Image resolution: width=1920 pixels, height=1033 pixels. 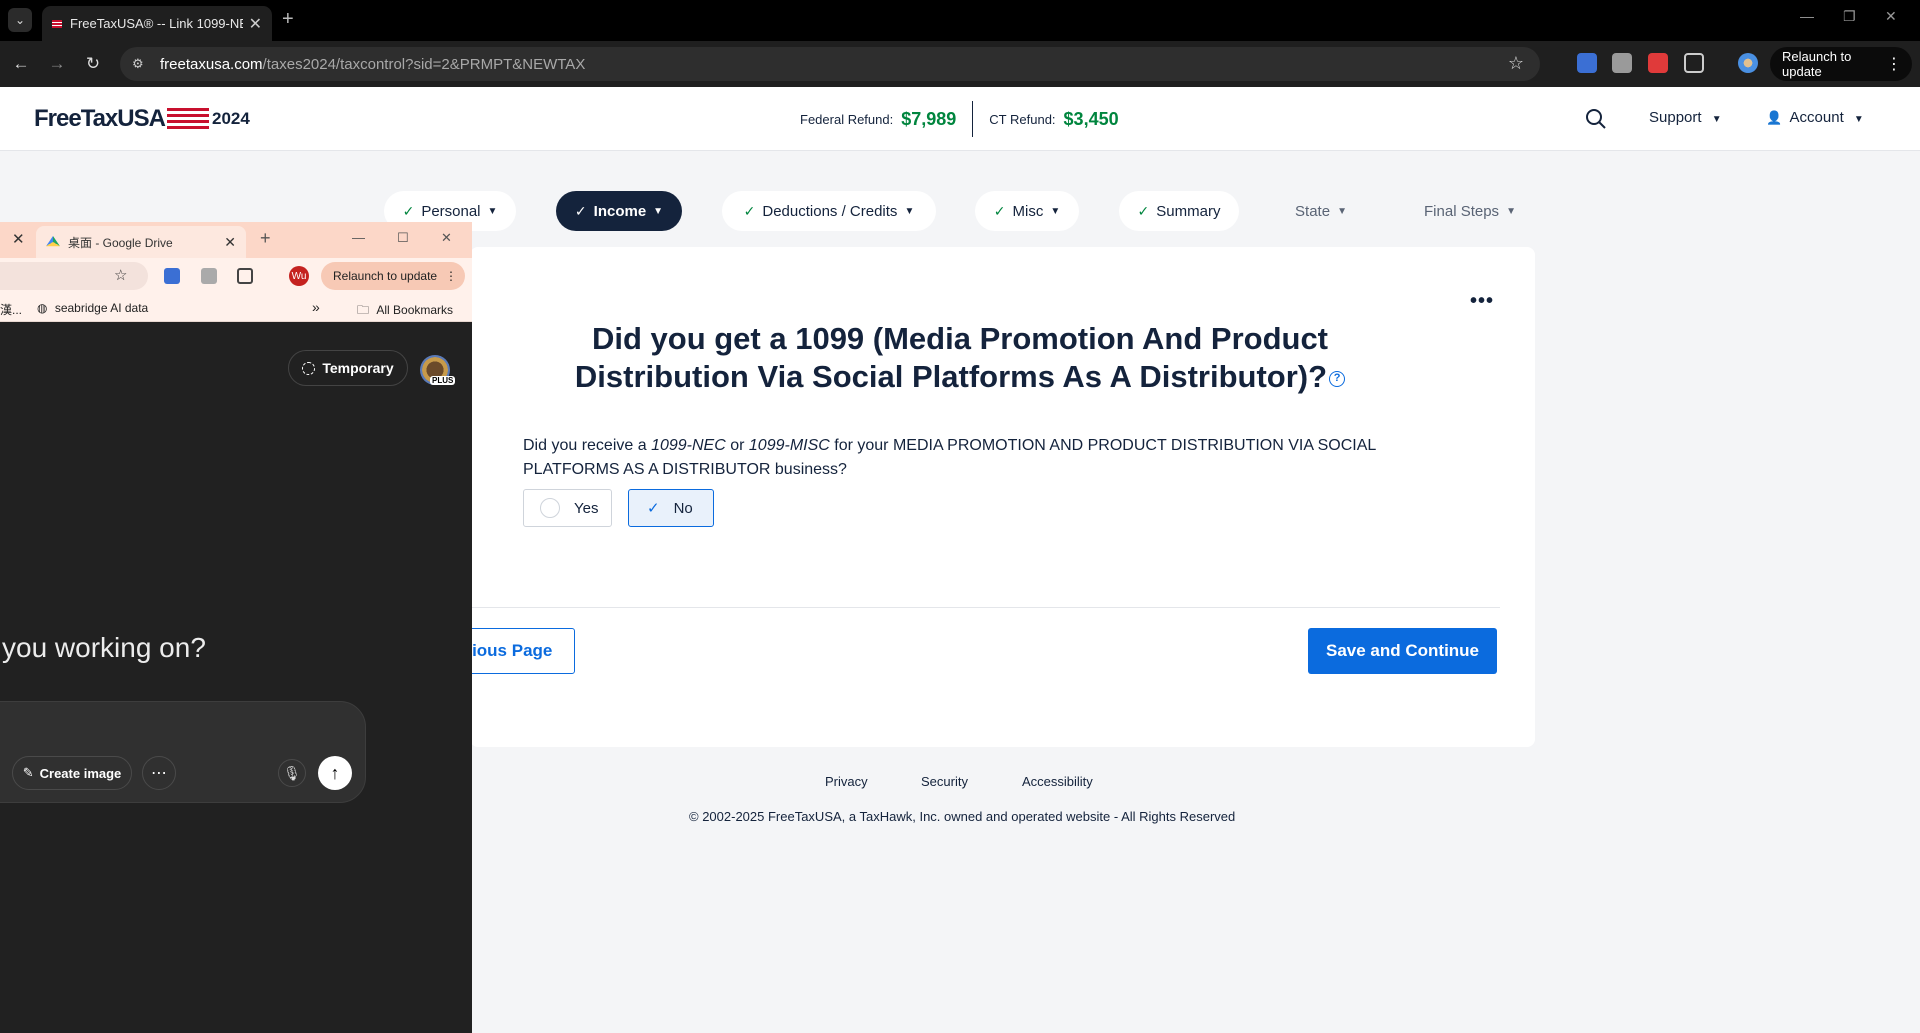 I want to click on profile-avatar-icon: Wu, so click(x=299, y=276).